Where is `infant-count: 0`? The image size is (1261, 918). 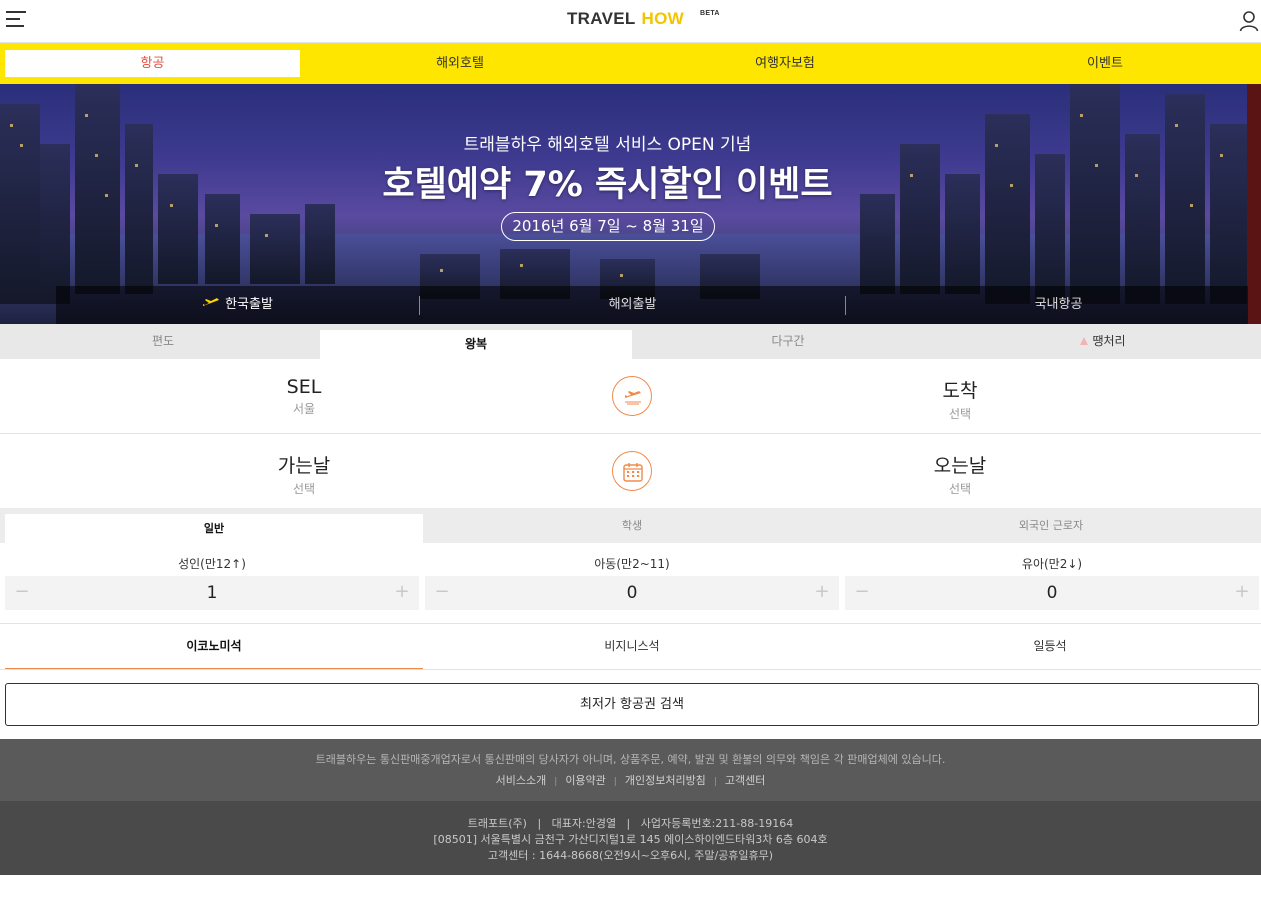
infant-count: 0 is located at coordinates (1052, 593).